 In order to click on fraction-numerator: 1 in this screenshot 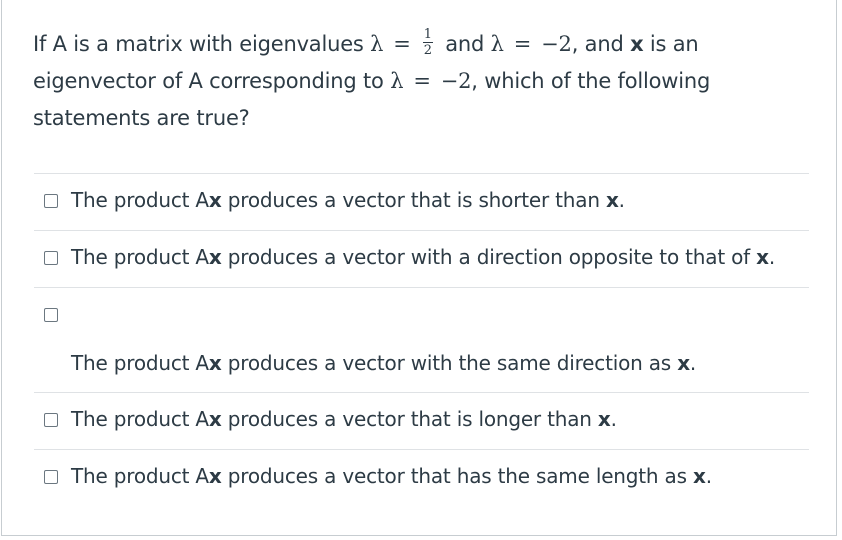, I will do `click(427, 34)`.